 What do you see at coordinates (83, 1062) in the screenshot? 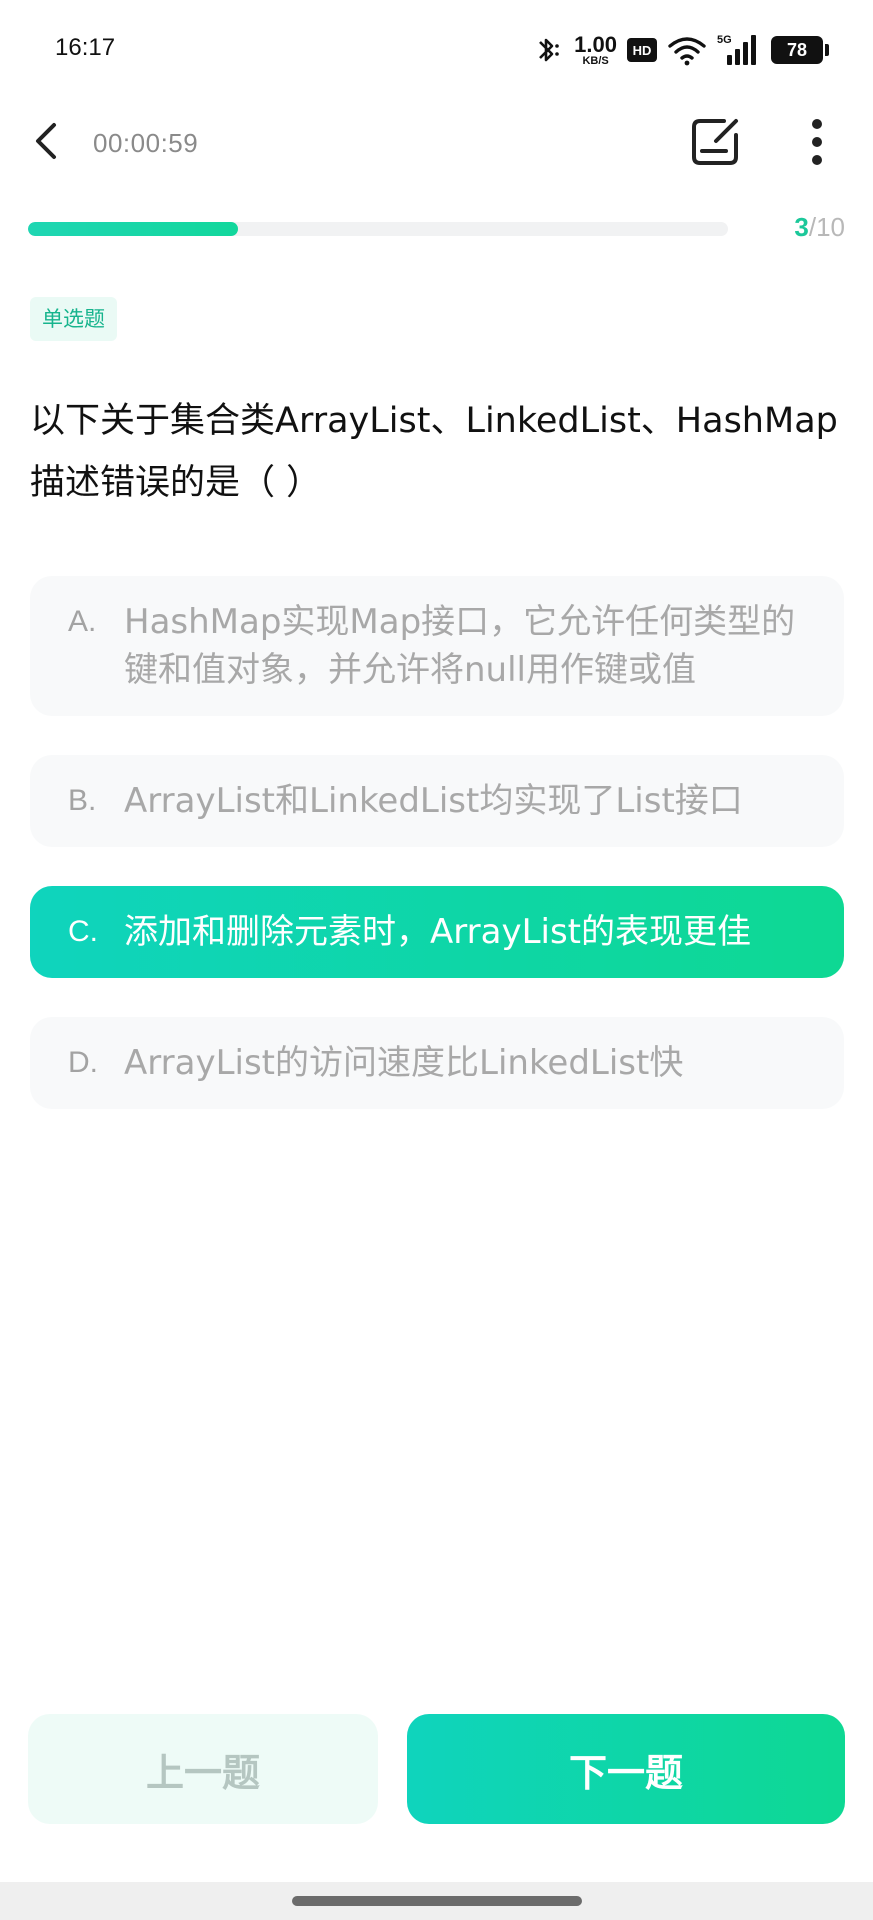
I see `option-letter: D.` at bounding box center [83, 1062].